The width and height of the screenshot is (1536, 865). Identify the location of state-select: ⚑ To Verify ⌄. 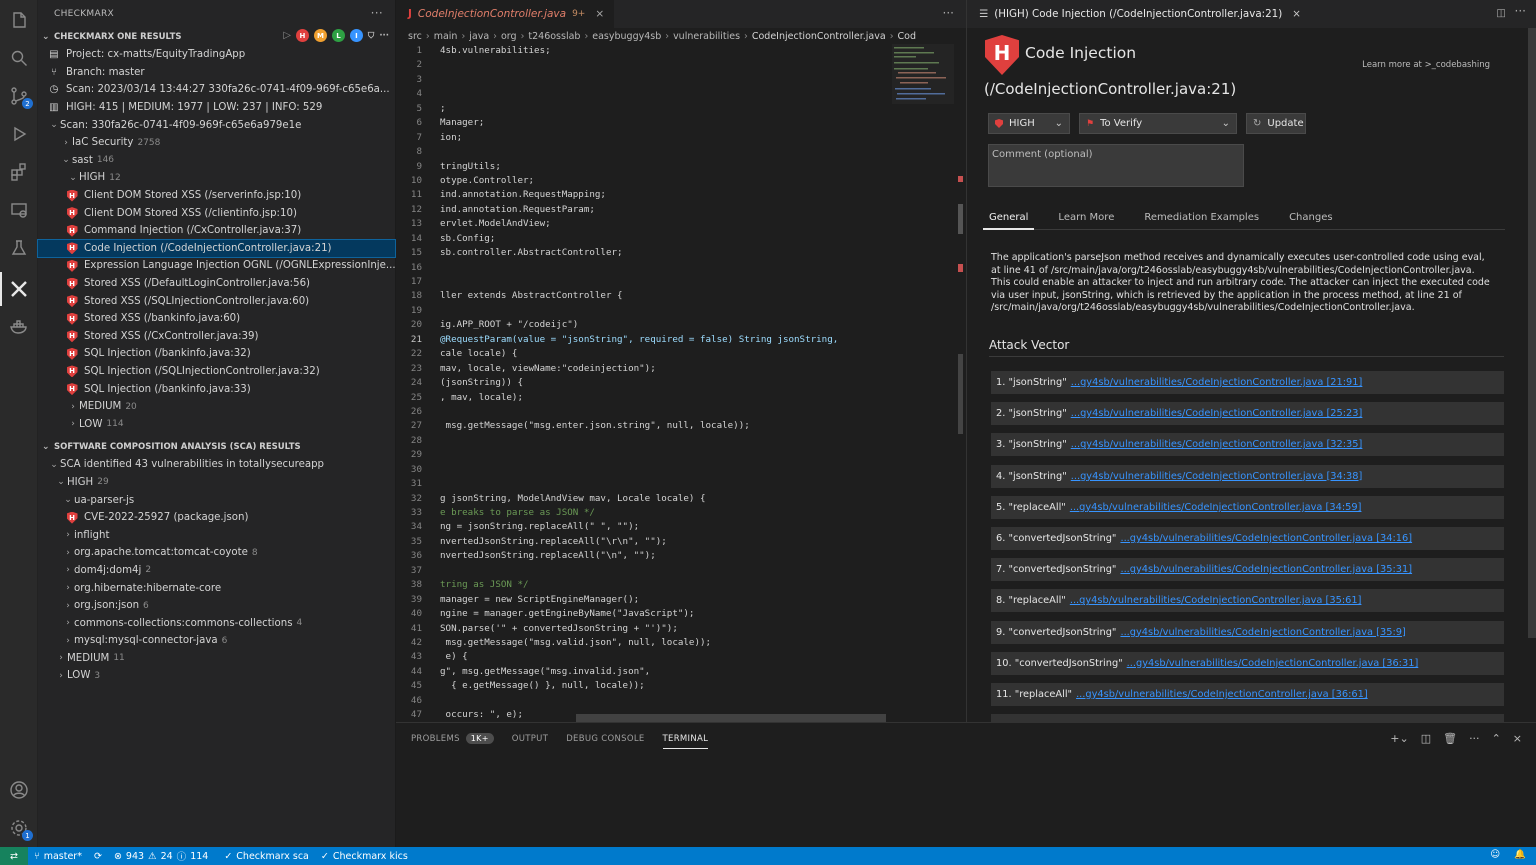
(1158, 123).